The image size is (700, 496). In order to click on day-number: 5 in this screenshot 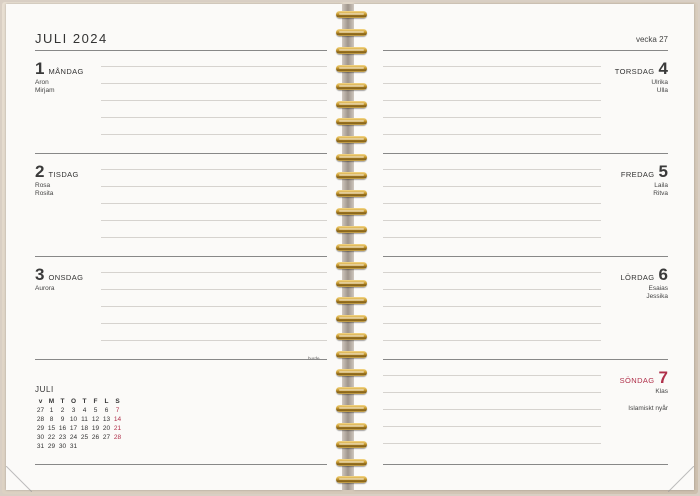, I will do `click(663, 171)`.